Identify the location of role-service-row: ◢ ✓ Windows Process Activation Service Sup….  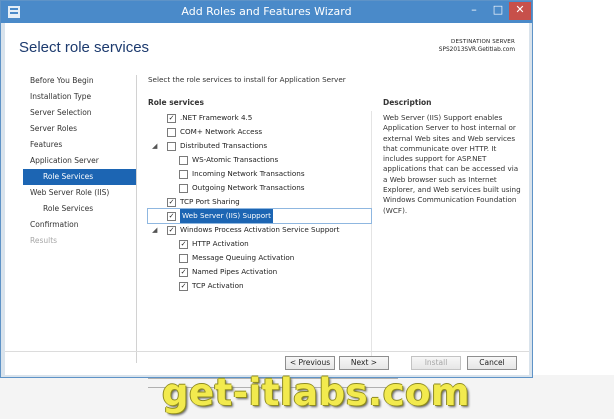
(259, 230).